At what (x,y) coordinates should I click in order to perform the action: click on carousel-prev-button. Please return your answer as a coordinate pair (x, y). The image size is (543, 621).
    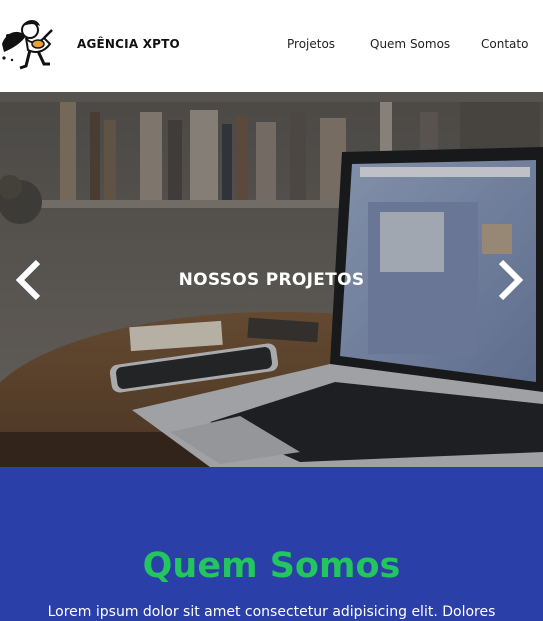
    Looking at the image, I should click on (29, 280).